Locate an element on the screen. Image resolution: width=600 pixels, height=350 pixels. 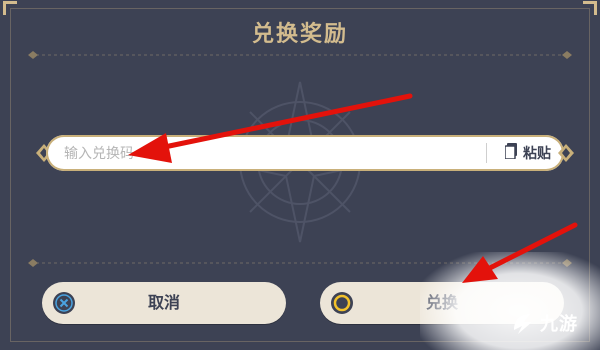
top-divider is located at coordinates (300, 55).